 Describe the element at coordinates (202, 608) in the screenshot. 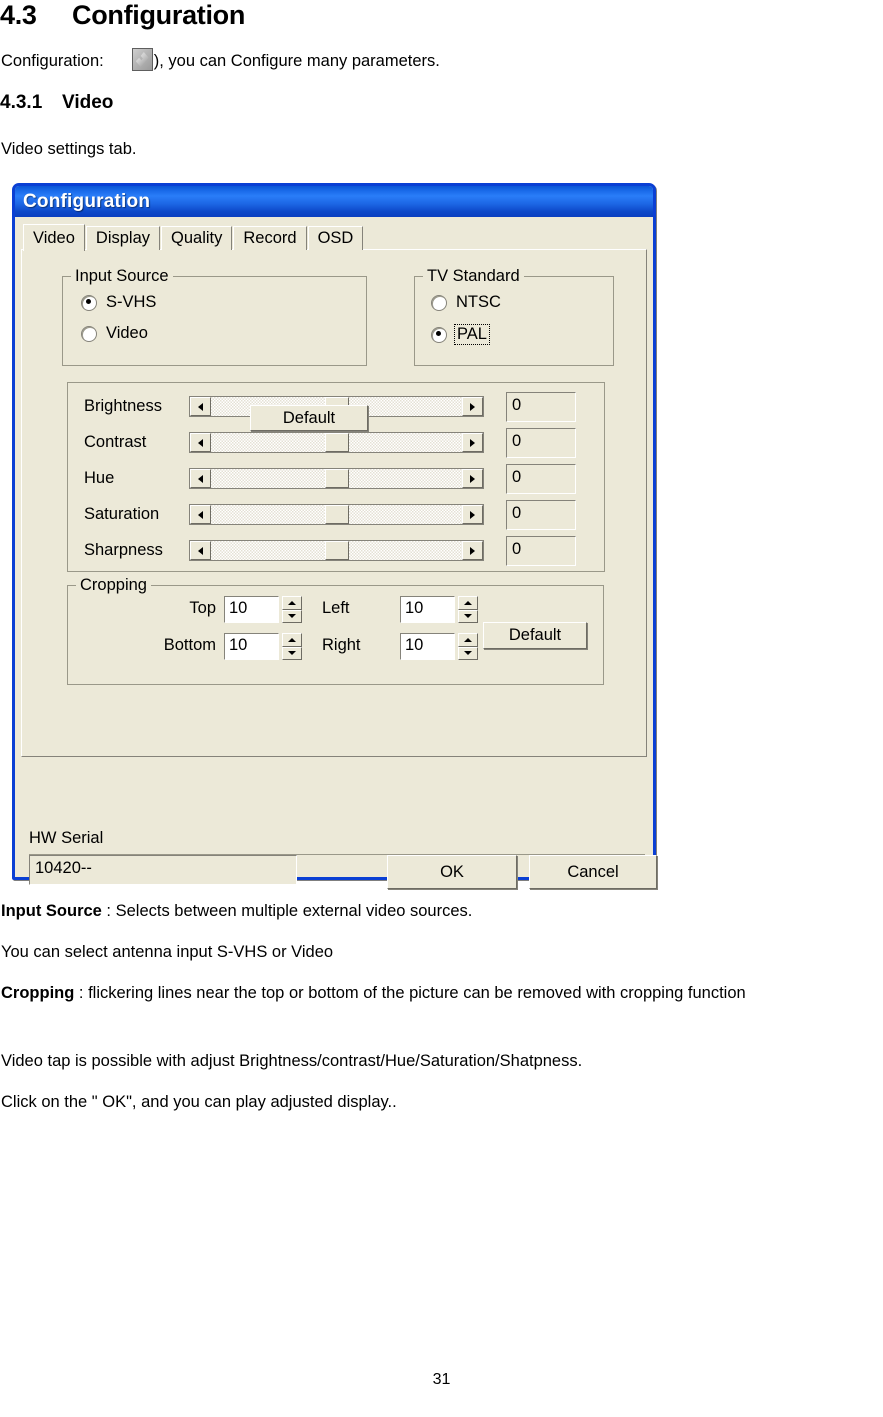

I see `crop-top-label: Top` at that location.